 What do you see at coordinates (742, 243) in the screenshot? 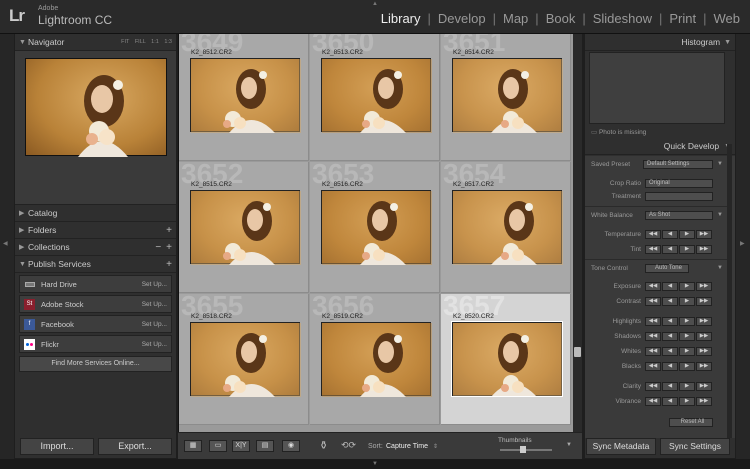
I see `right-panel-toggle-icon: ▶` at bounding box center [742, 243].